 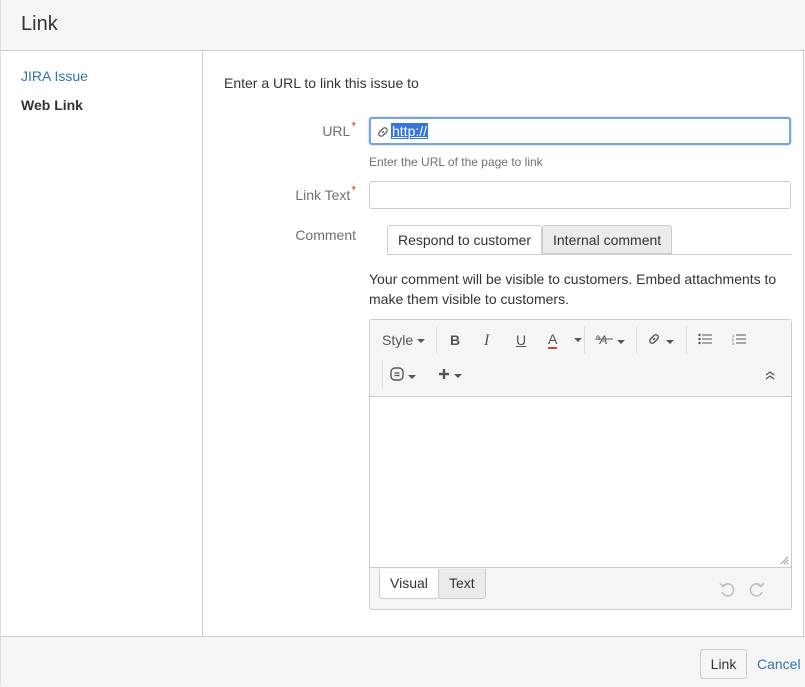 I want to click on collapse-toolbar-icon, so click(x=770, y=375).